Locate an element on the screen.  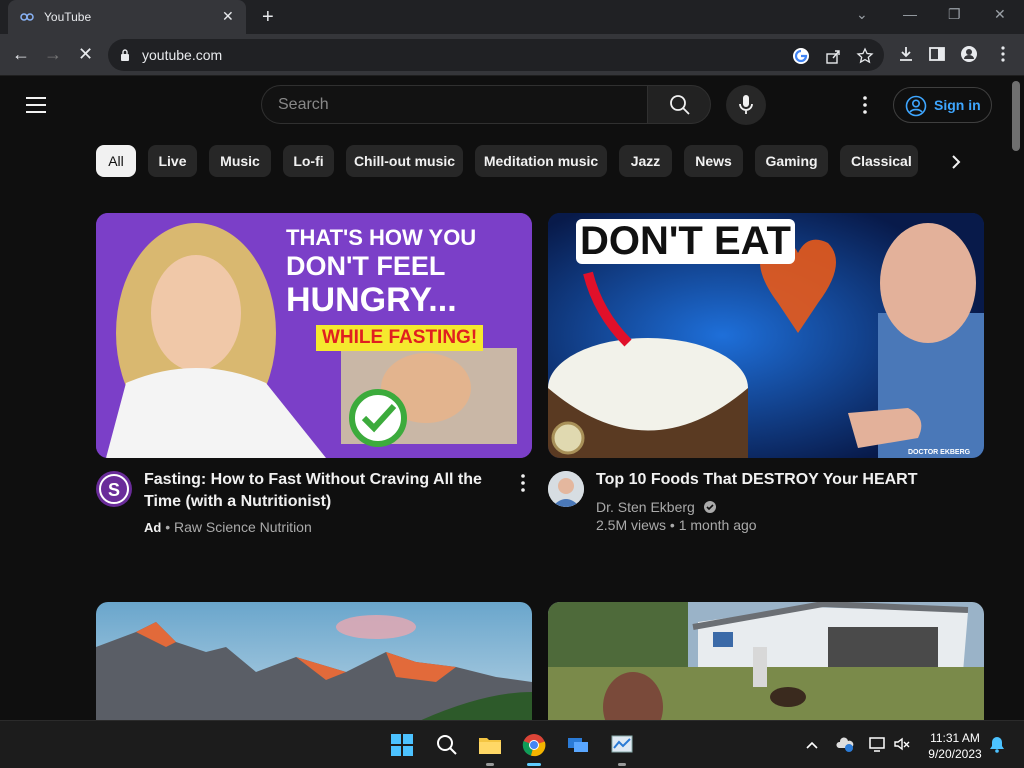
ad-badge: Ad is located at coordinates (153, 527).